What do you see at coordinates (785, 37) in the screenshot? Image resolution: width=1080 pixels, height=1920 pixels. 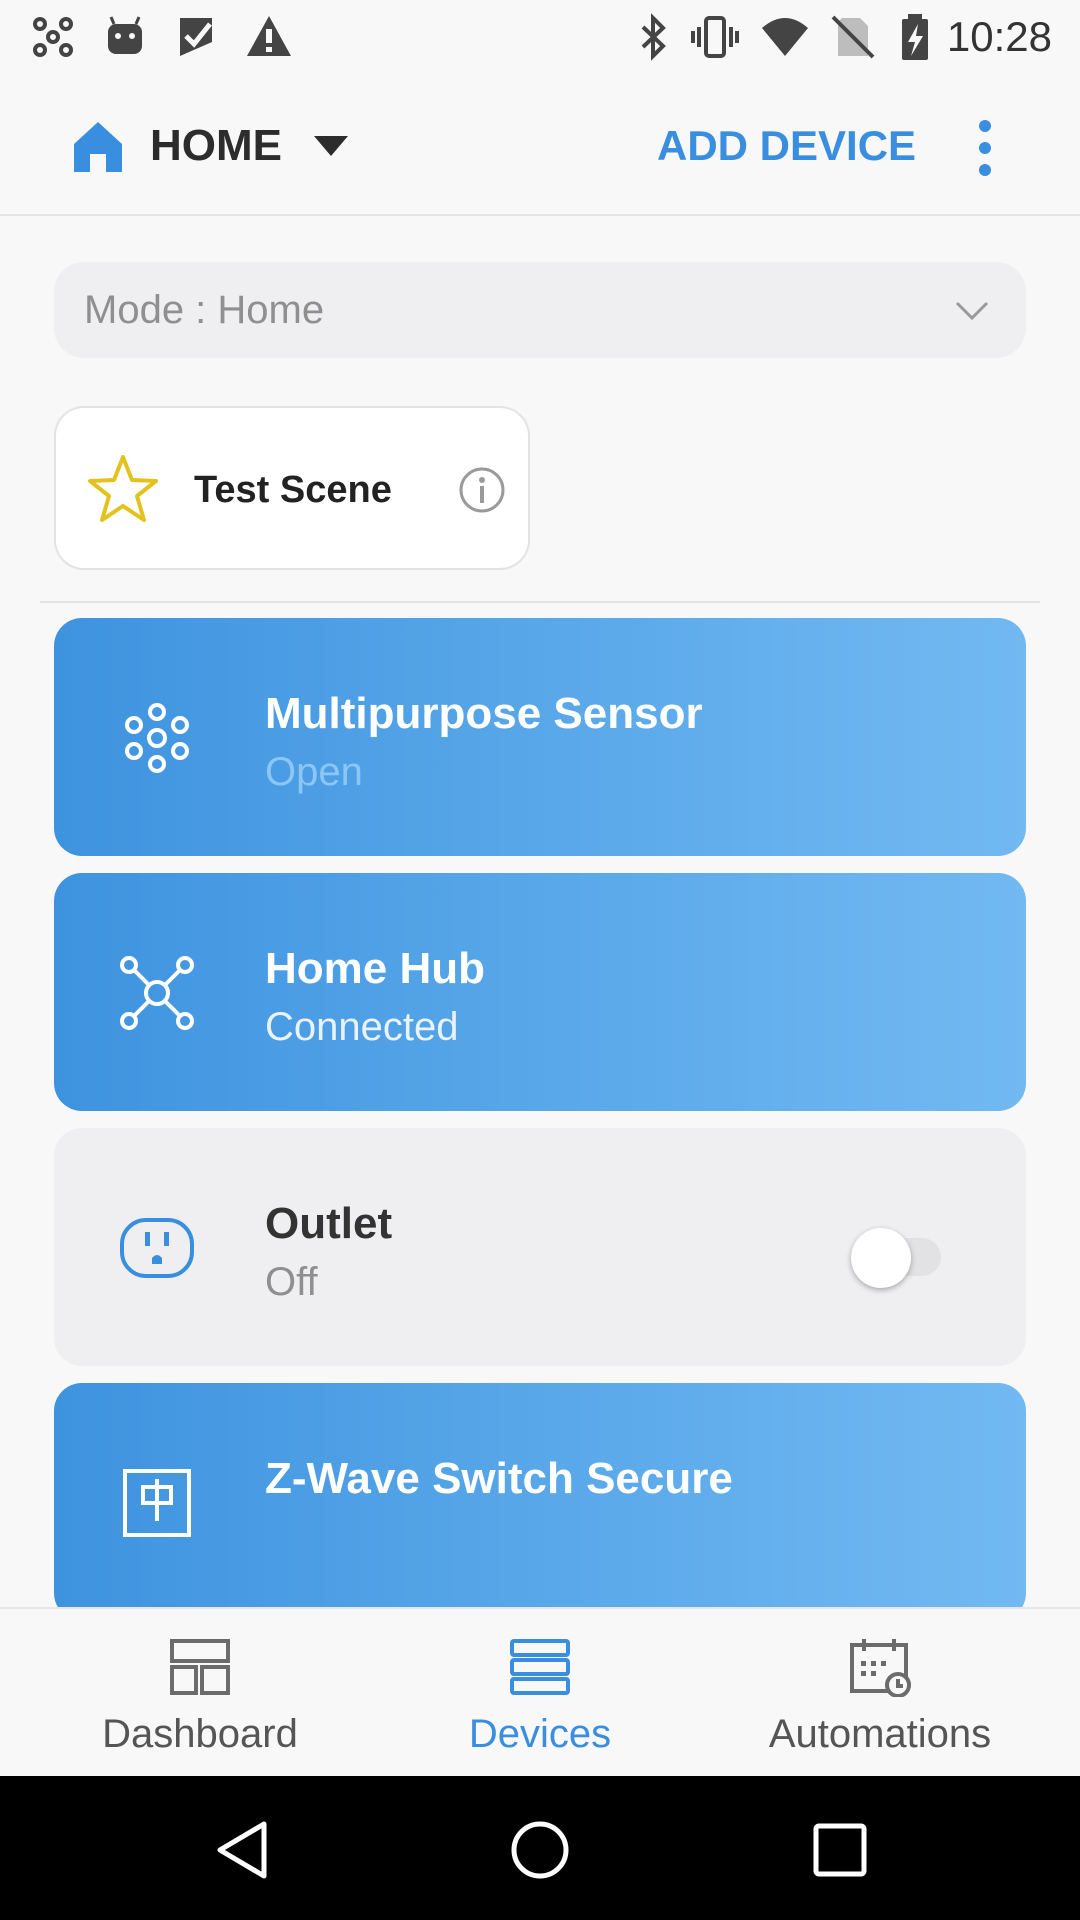 I see `wifi-icon` at bounding box center [785, 37].